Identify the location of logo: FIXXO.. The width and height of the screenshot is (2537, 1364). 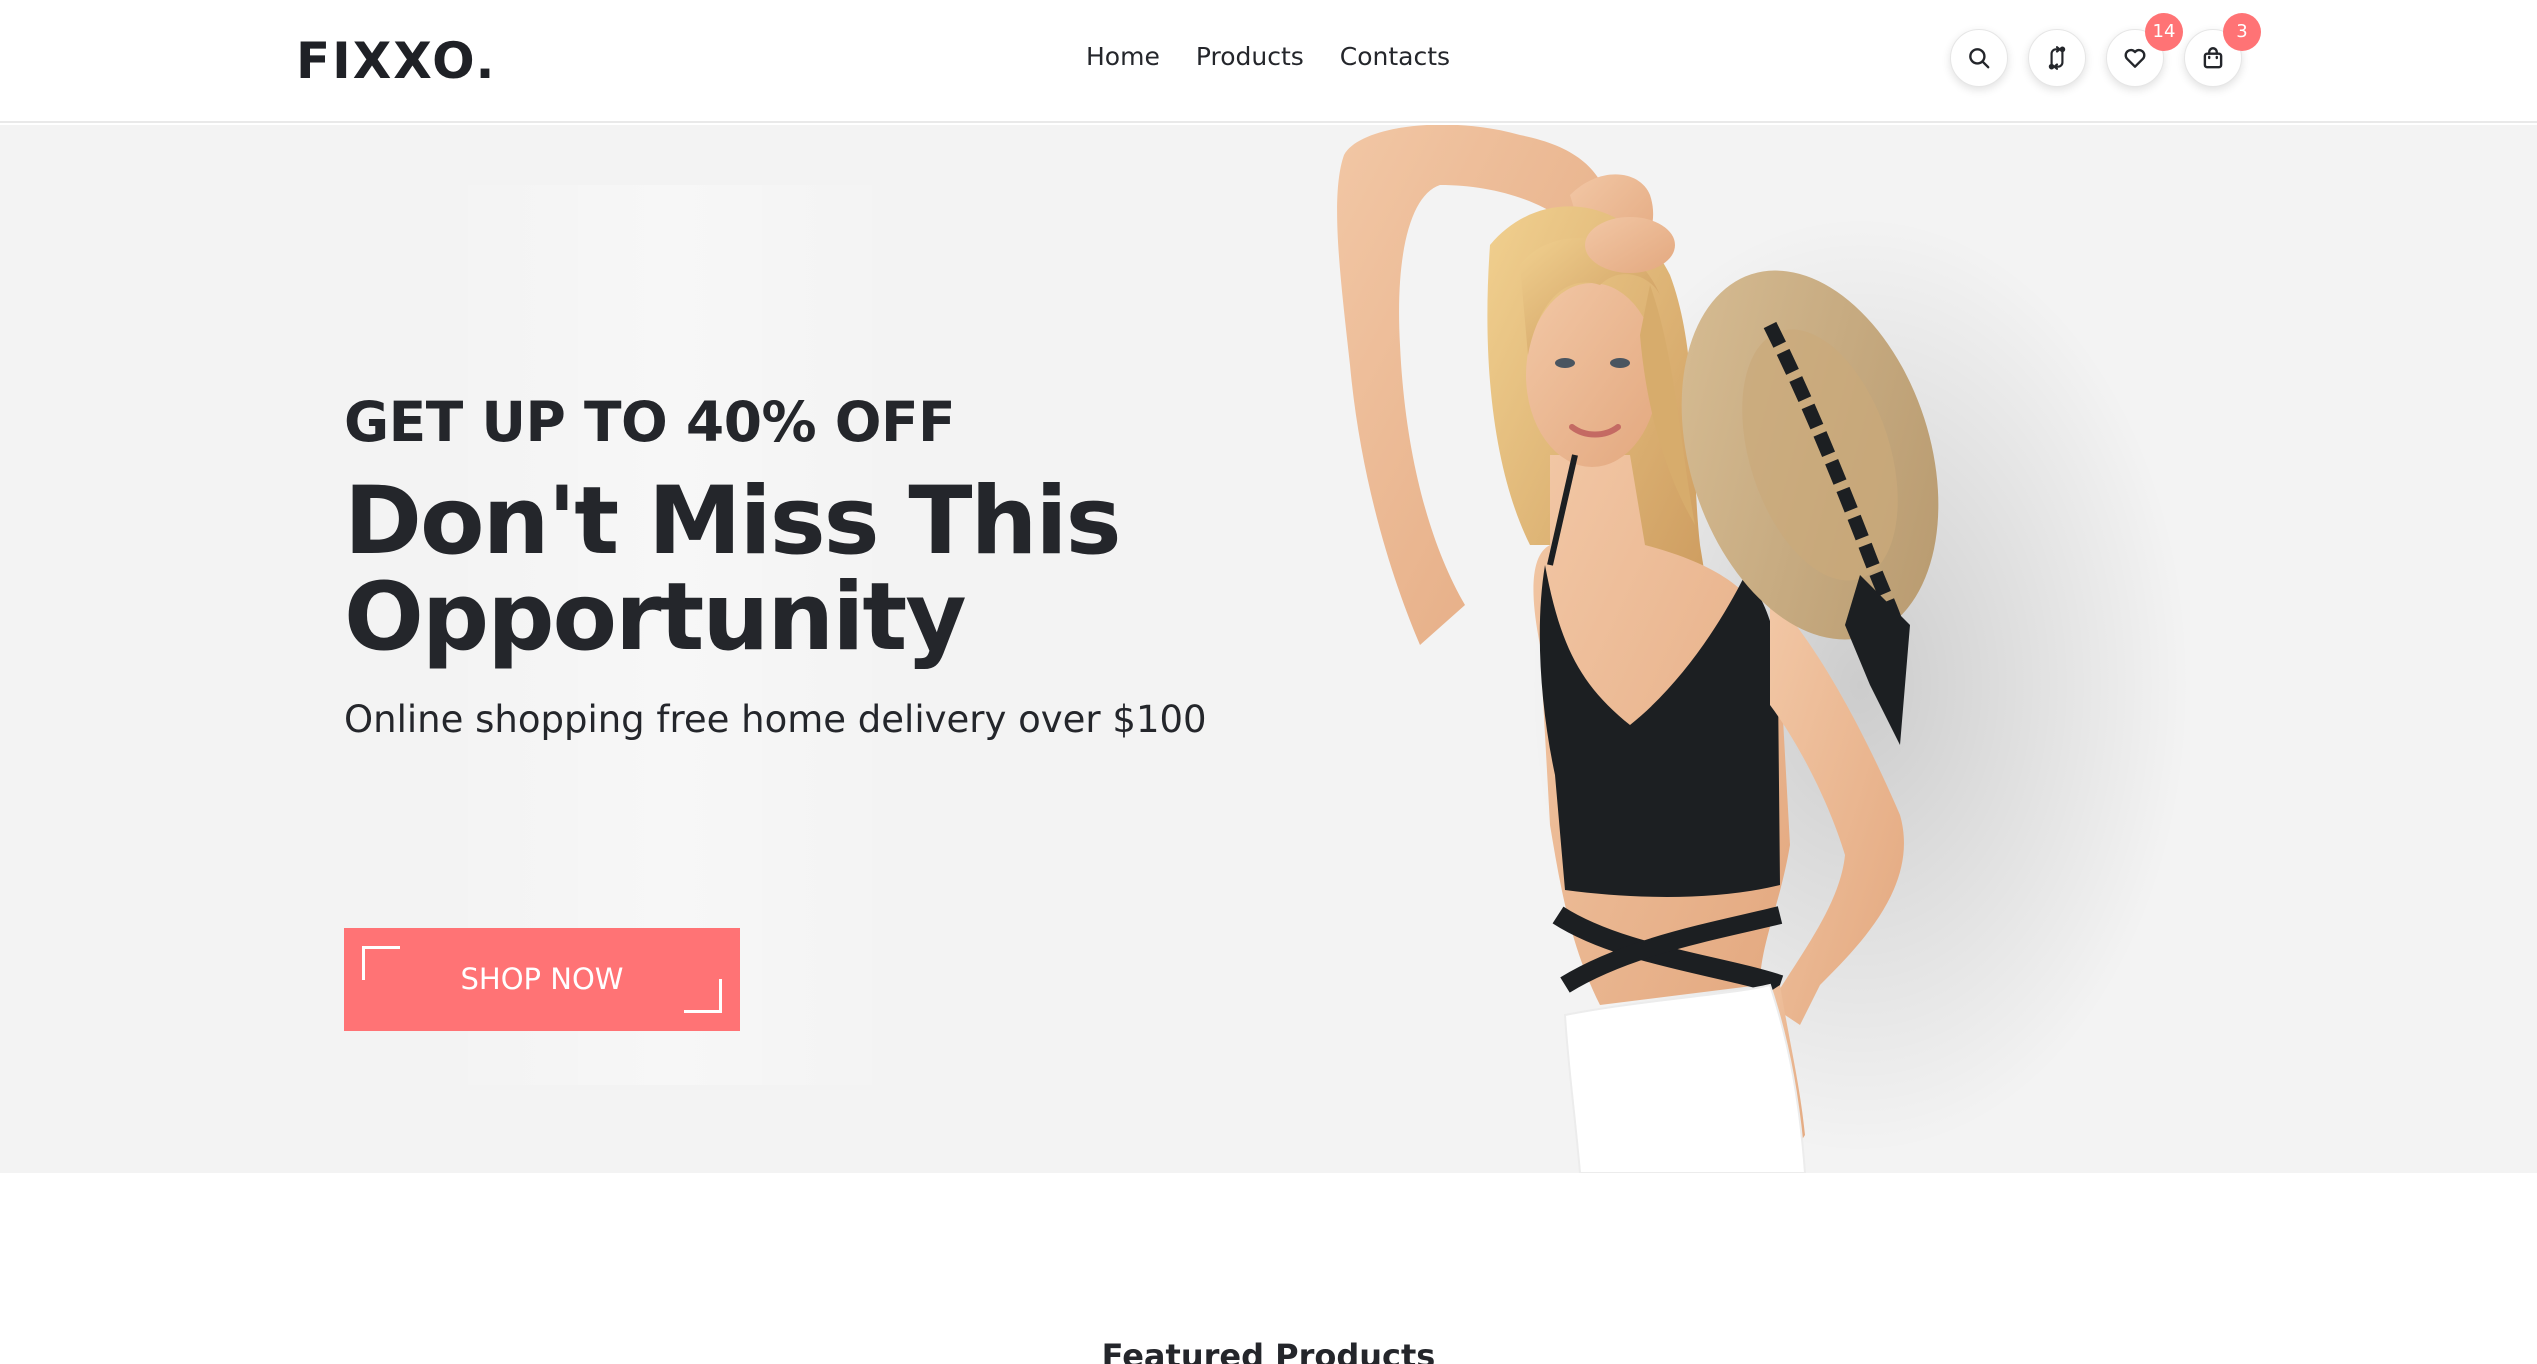
(396, 61).